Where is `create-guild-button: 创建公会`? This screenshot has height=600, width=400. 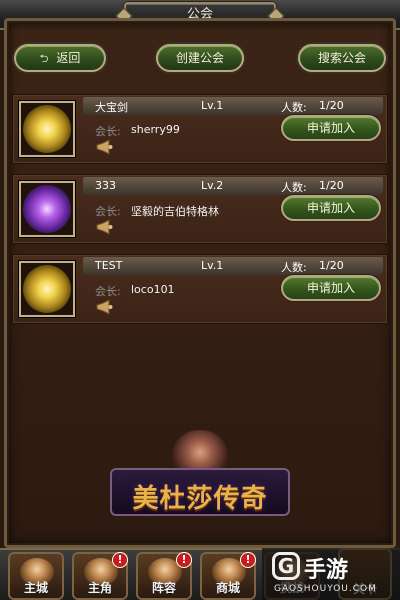 create-guild-button: 创建公会 is located at coordinates (200, 58).